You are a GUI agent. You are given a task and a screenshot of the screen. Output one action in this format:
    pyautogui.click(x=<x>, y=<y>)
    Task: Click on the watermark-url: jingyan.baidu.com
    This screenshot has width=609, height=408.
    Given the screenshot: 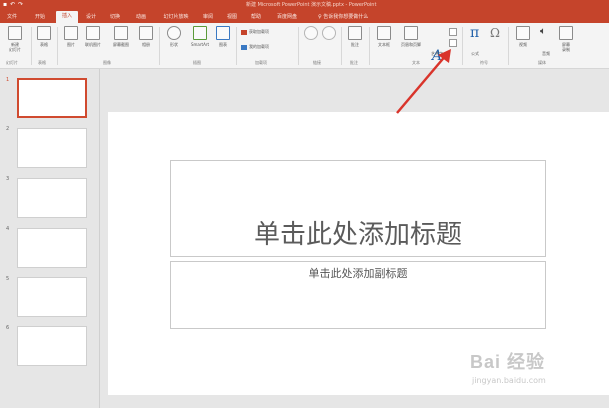 What is the action you would take?
    pyautogui.click(x=509, y=380)
    